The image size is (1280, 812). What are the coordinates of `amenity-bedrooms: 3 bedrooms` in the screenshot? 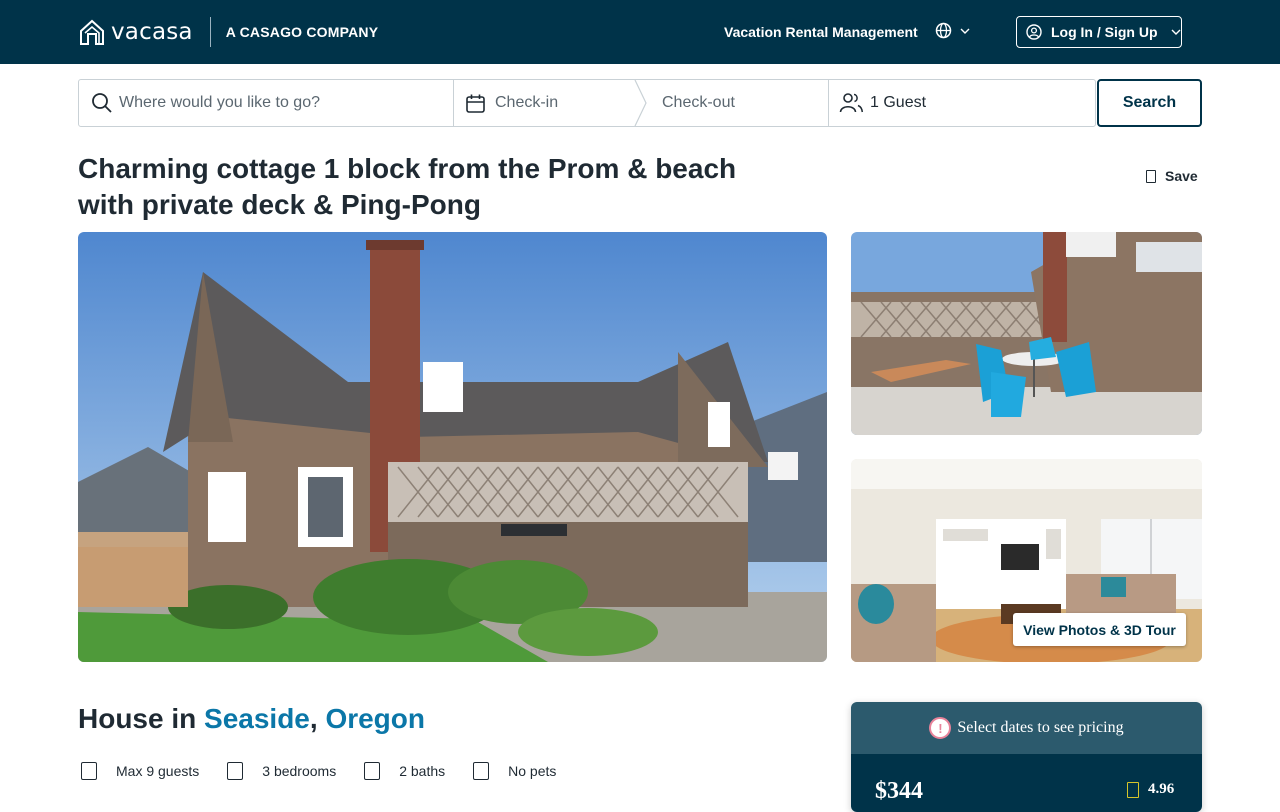 It's located at (281, 771).